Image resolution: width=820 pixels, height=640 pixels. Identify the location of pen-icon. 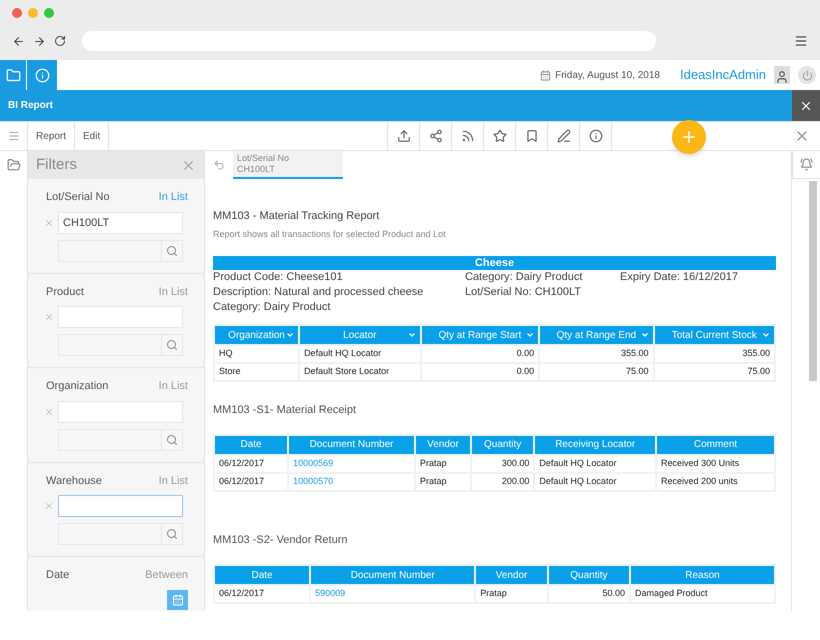
(563, 136).